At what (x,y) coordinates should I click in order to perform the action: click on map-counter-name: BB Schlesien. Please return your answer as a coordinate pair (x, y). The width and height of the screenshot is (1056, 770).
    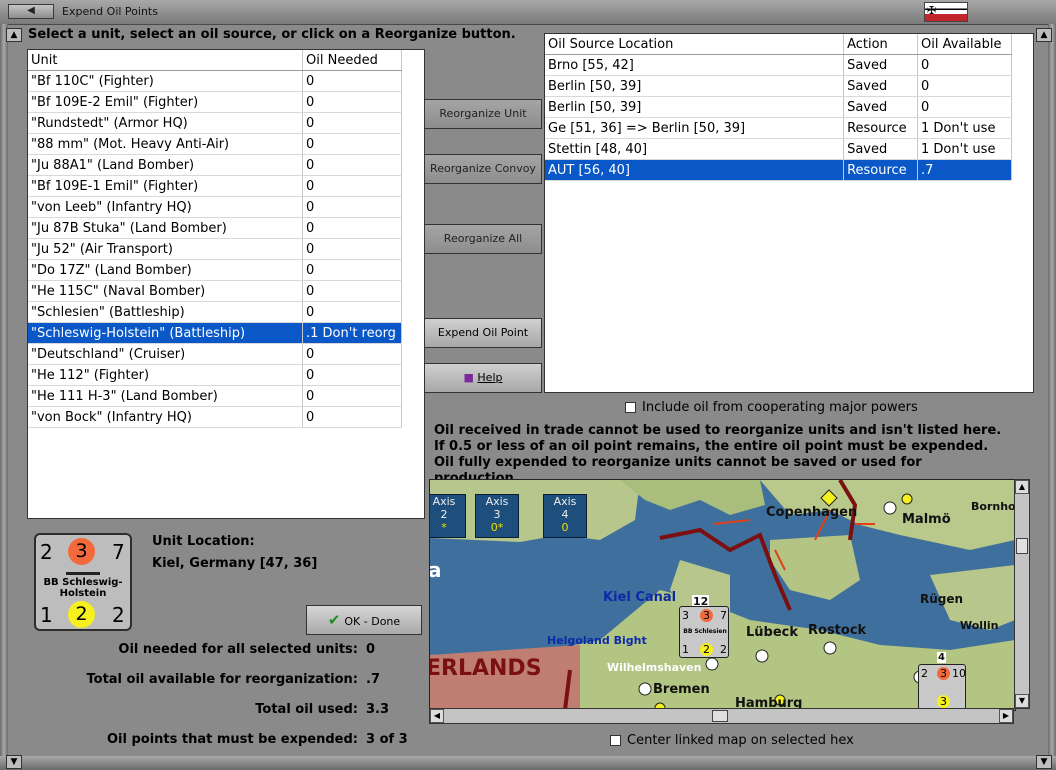
    Looking at the image, I should click on (705, 631).